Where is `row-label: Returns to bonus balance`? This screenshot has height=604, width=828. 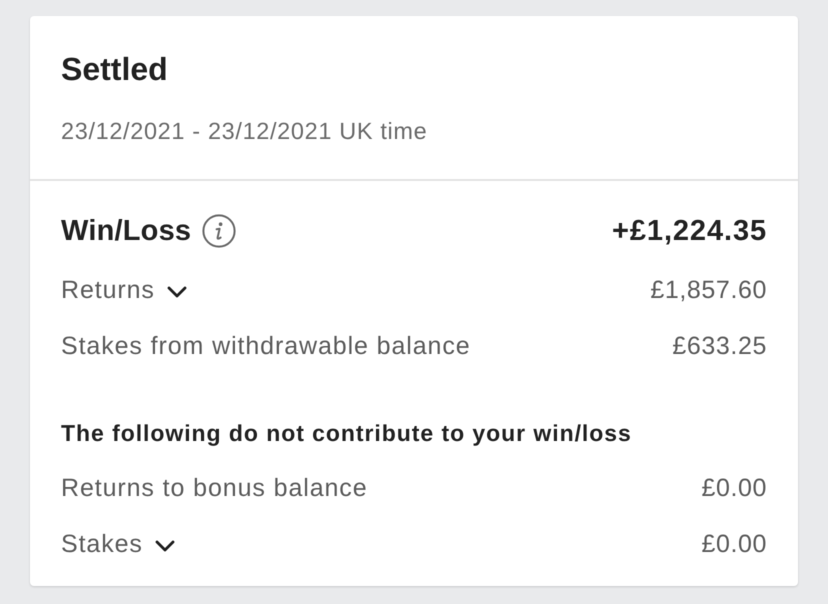 row-label: Returns to bonus balance is located at coordinates (214, 488).